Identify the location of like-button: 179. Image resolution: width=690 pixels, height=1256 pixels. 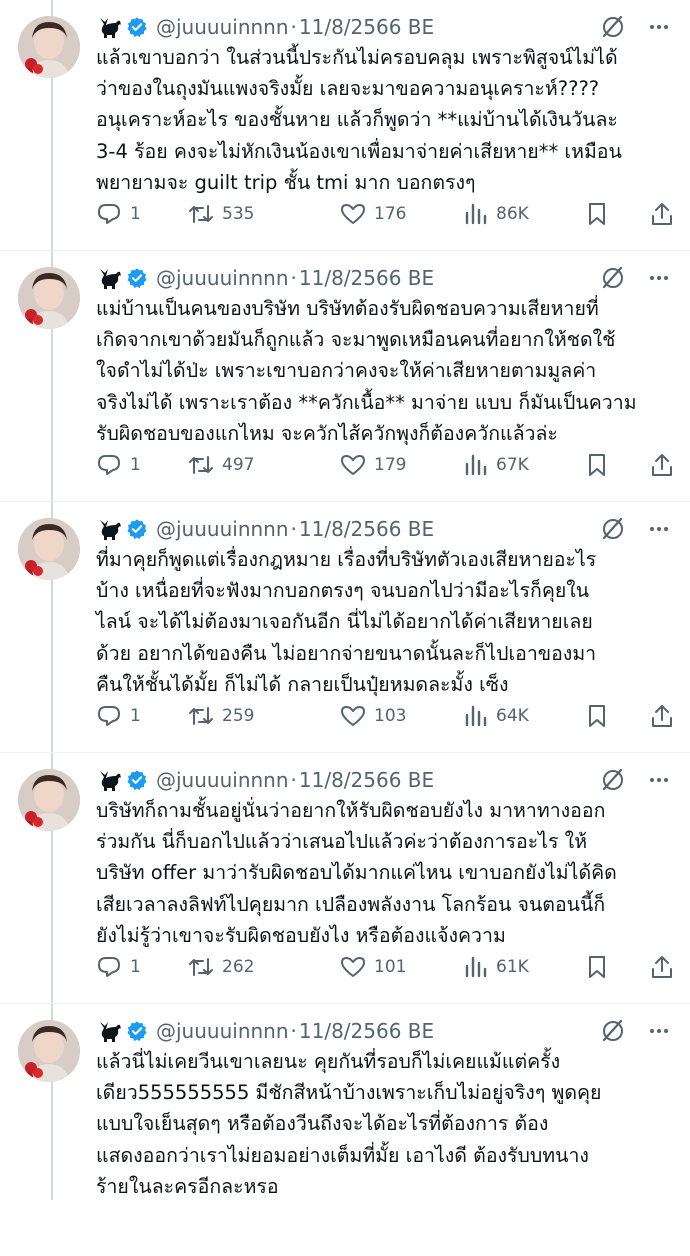
(373, 465).